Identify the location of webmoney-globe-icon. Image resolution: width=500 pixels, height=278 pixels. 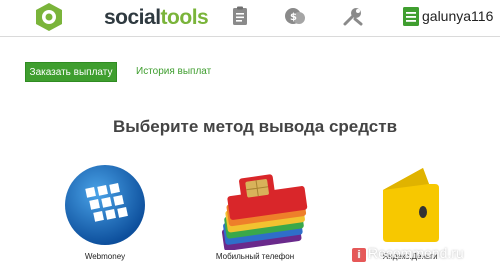
(105, 205).